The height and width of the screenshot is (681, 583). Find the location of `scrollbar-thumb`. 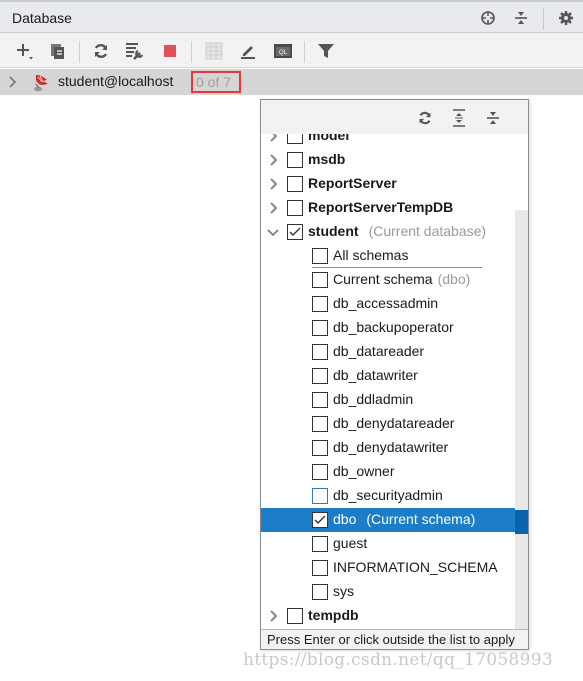

scrollbar-thumb is located at coordinates (521, 522).